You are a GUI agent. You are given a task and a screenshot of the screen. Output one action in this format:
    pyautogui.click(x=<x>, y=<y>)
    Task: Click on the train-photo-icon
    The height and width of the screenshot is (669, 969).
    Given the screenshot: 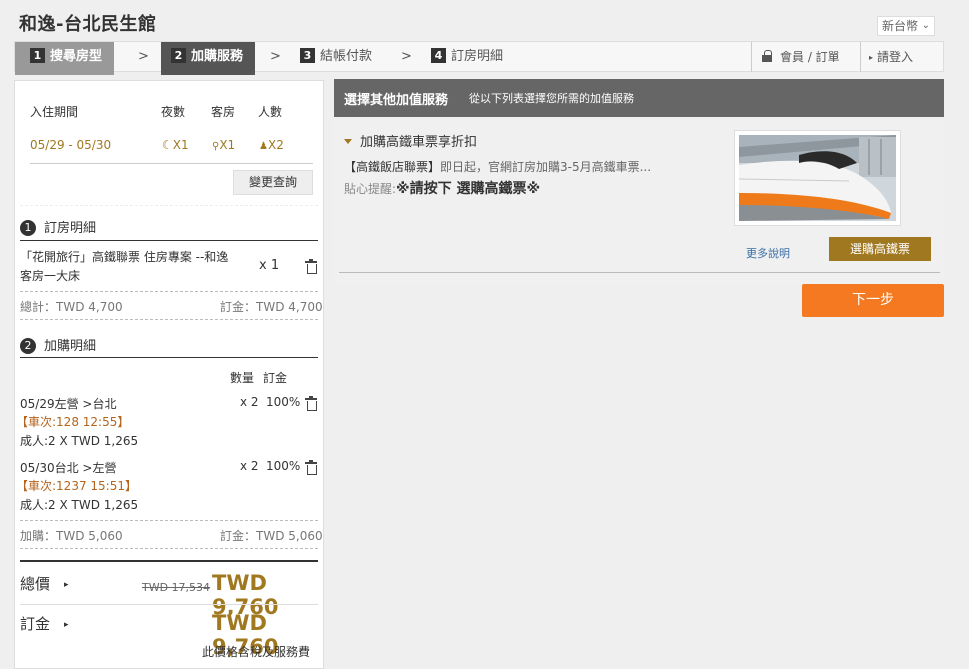 What is the action you would take?
    pyautogui.click(x=817, y=178)
    